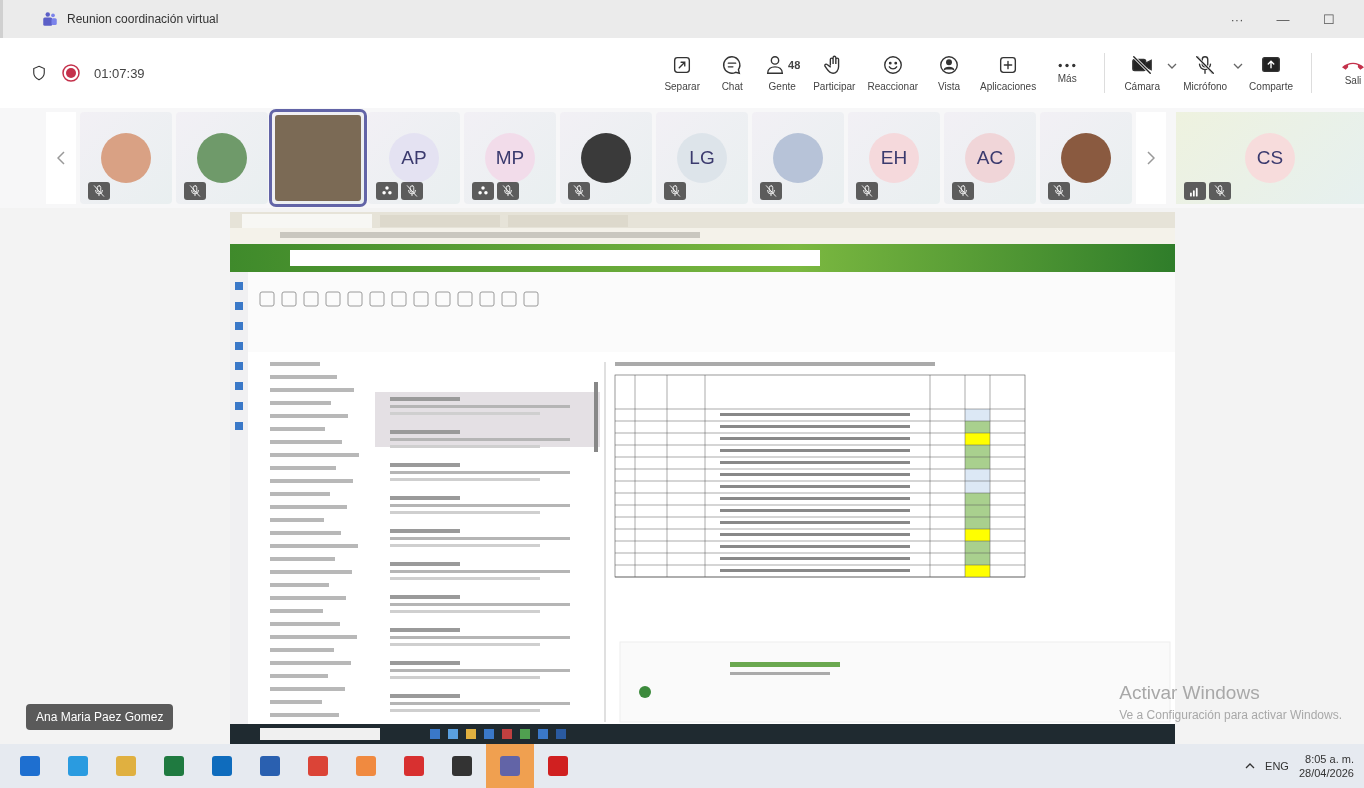 The height and width of the screenshot is (788, 1364). Describe the element at coordinates (1237, 19) in the screenshot. I see `window-control: ···` at that location.